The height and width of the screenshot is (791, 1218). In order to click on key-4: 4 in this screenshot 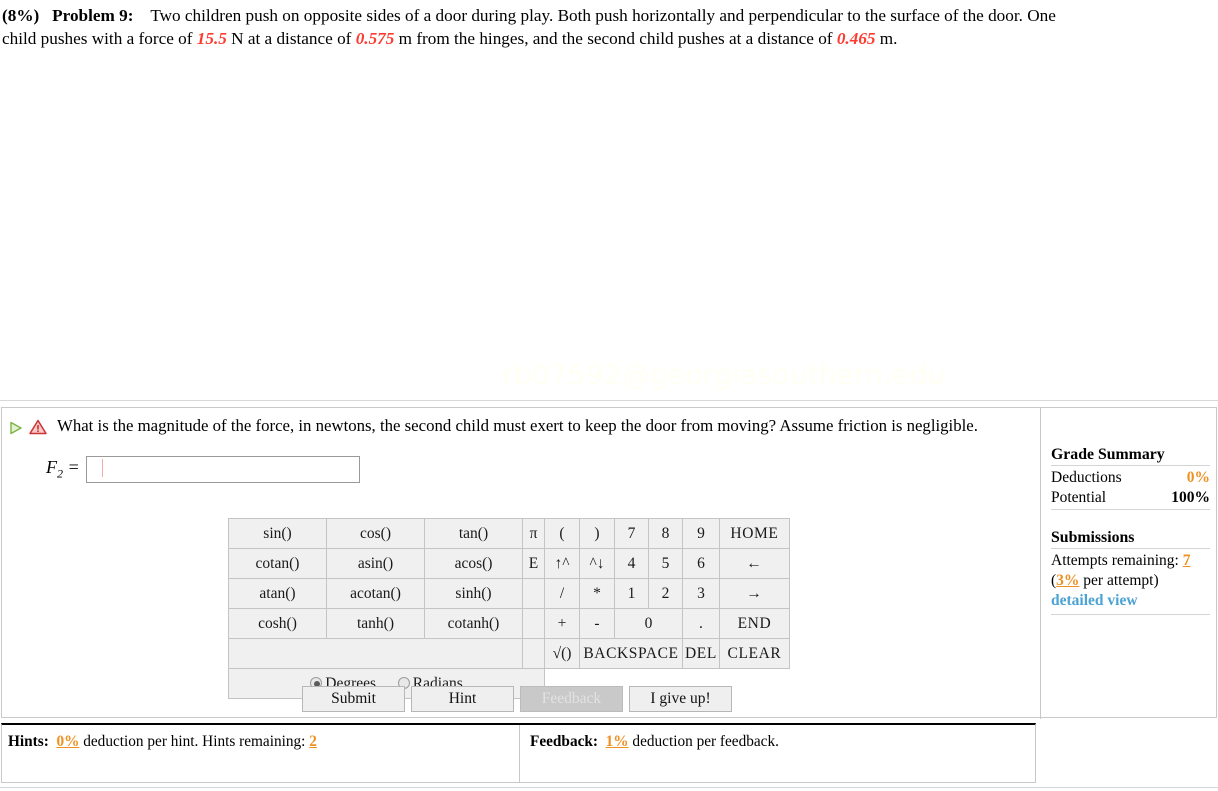, I will do `click(631, 563)`.